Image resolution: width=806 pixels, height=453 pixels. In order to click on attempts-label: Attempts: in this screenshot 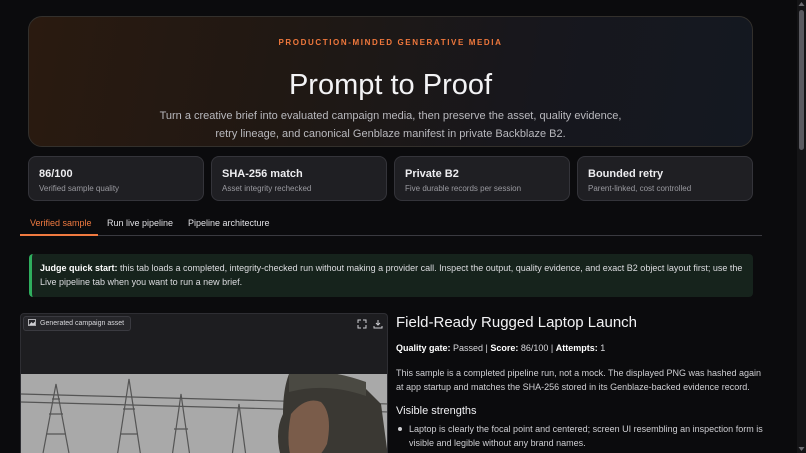, I will do `click(576, 348)`.